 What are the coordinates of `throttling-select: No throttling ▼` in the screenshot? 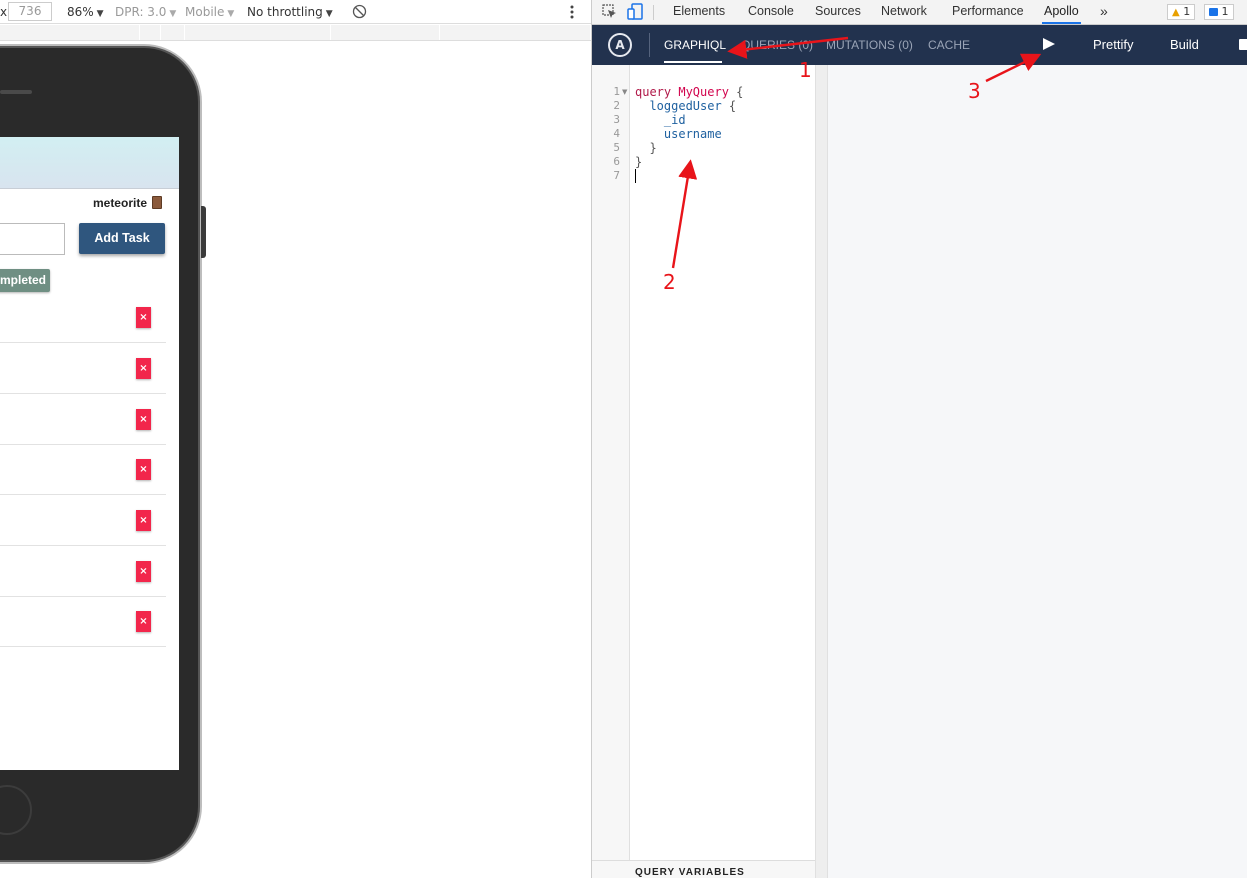 It's located at (290, 12).